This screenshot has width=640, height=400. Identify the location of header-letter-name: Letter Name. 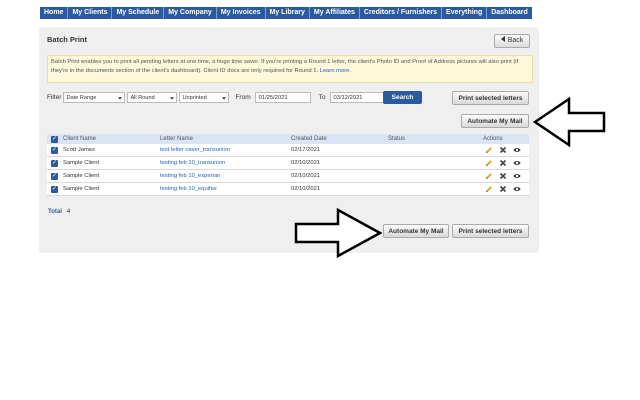
(177, 139).